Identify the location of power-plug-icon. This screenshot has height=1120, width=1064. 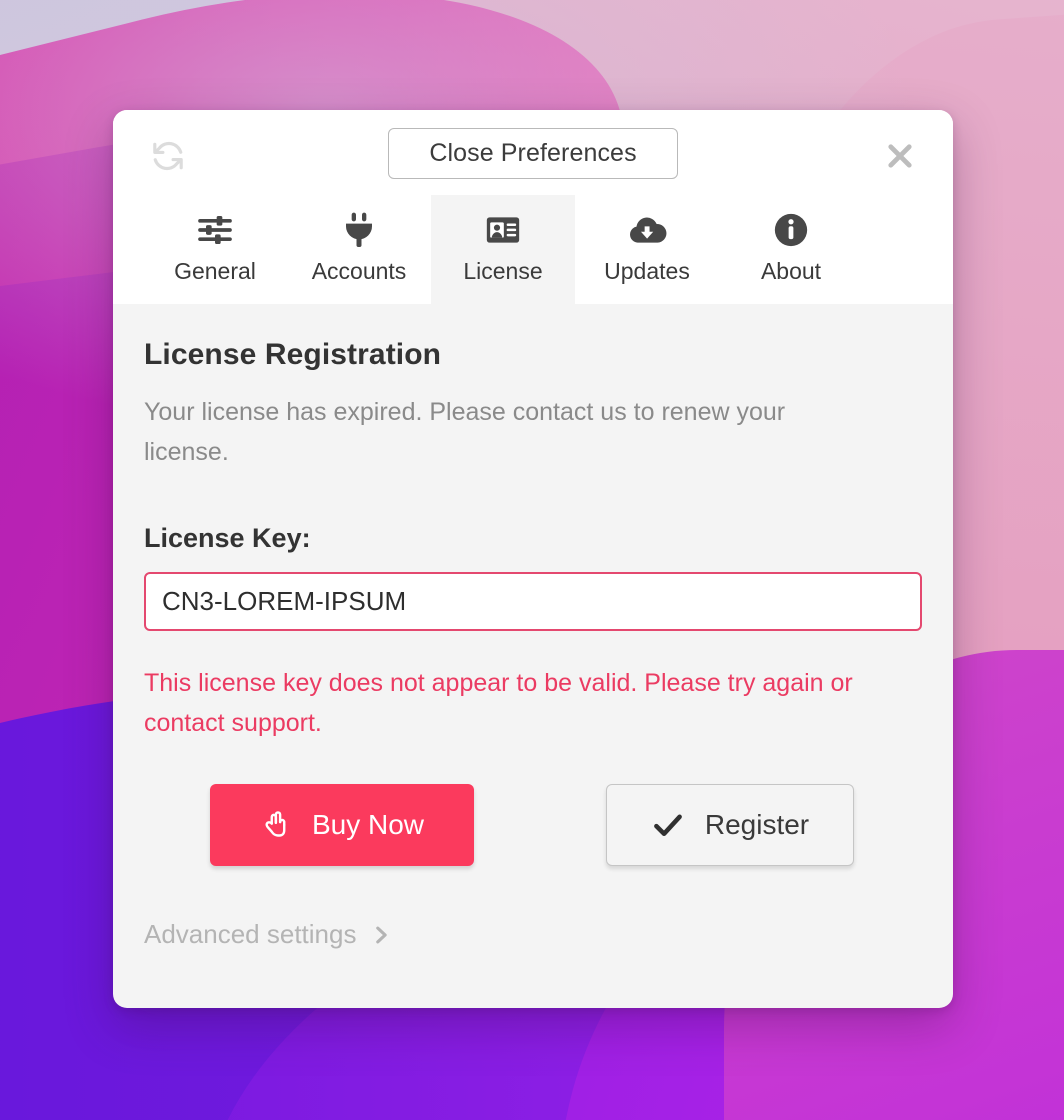
(359, 230).